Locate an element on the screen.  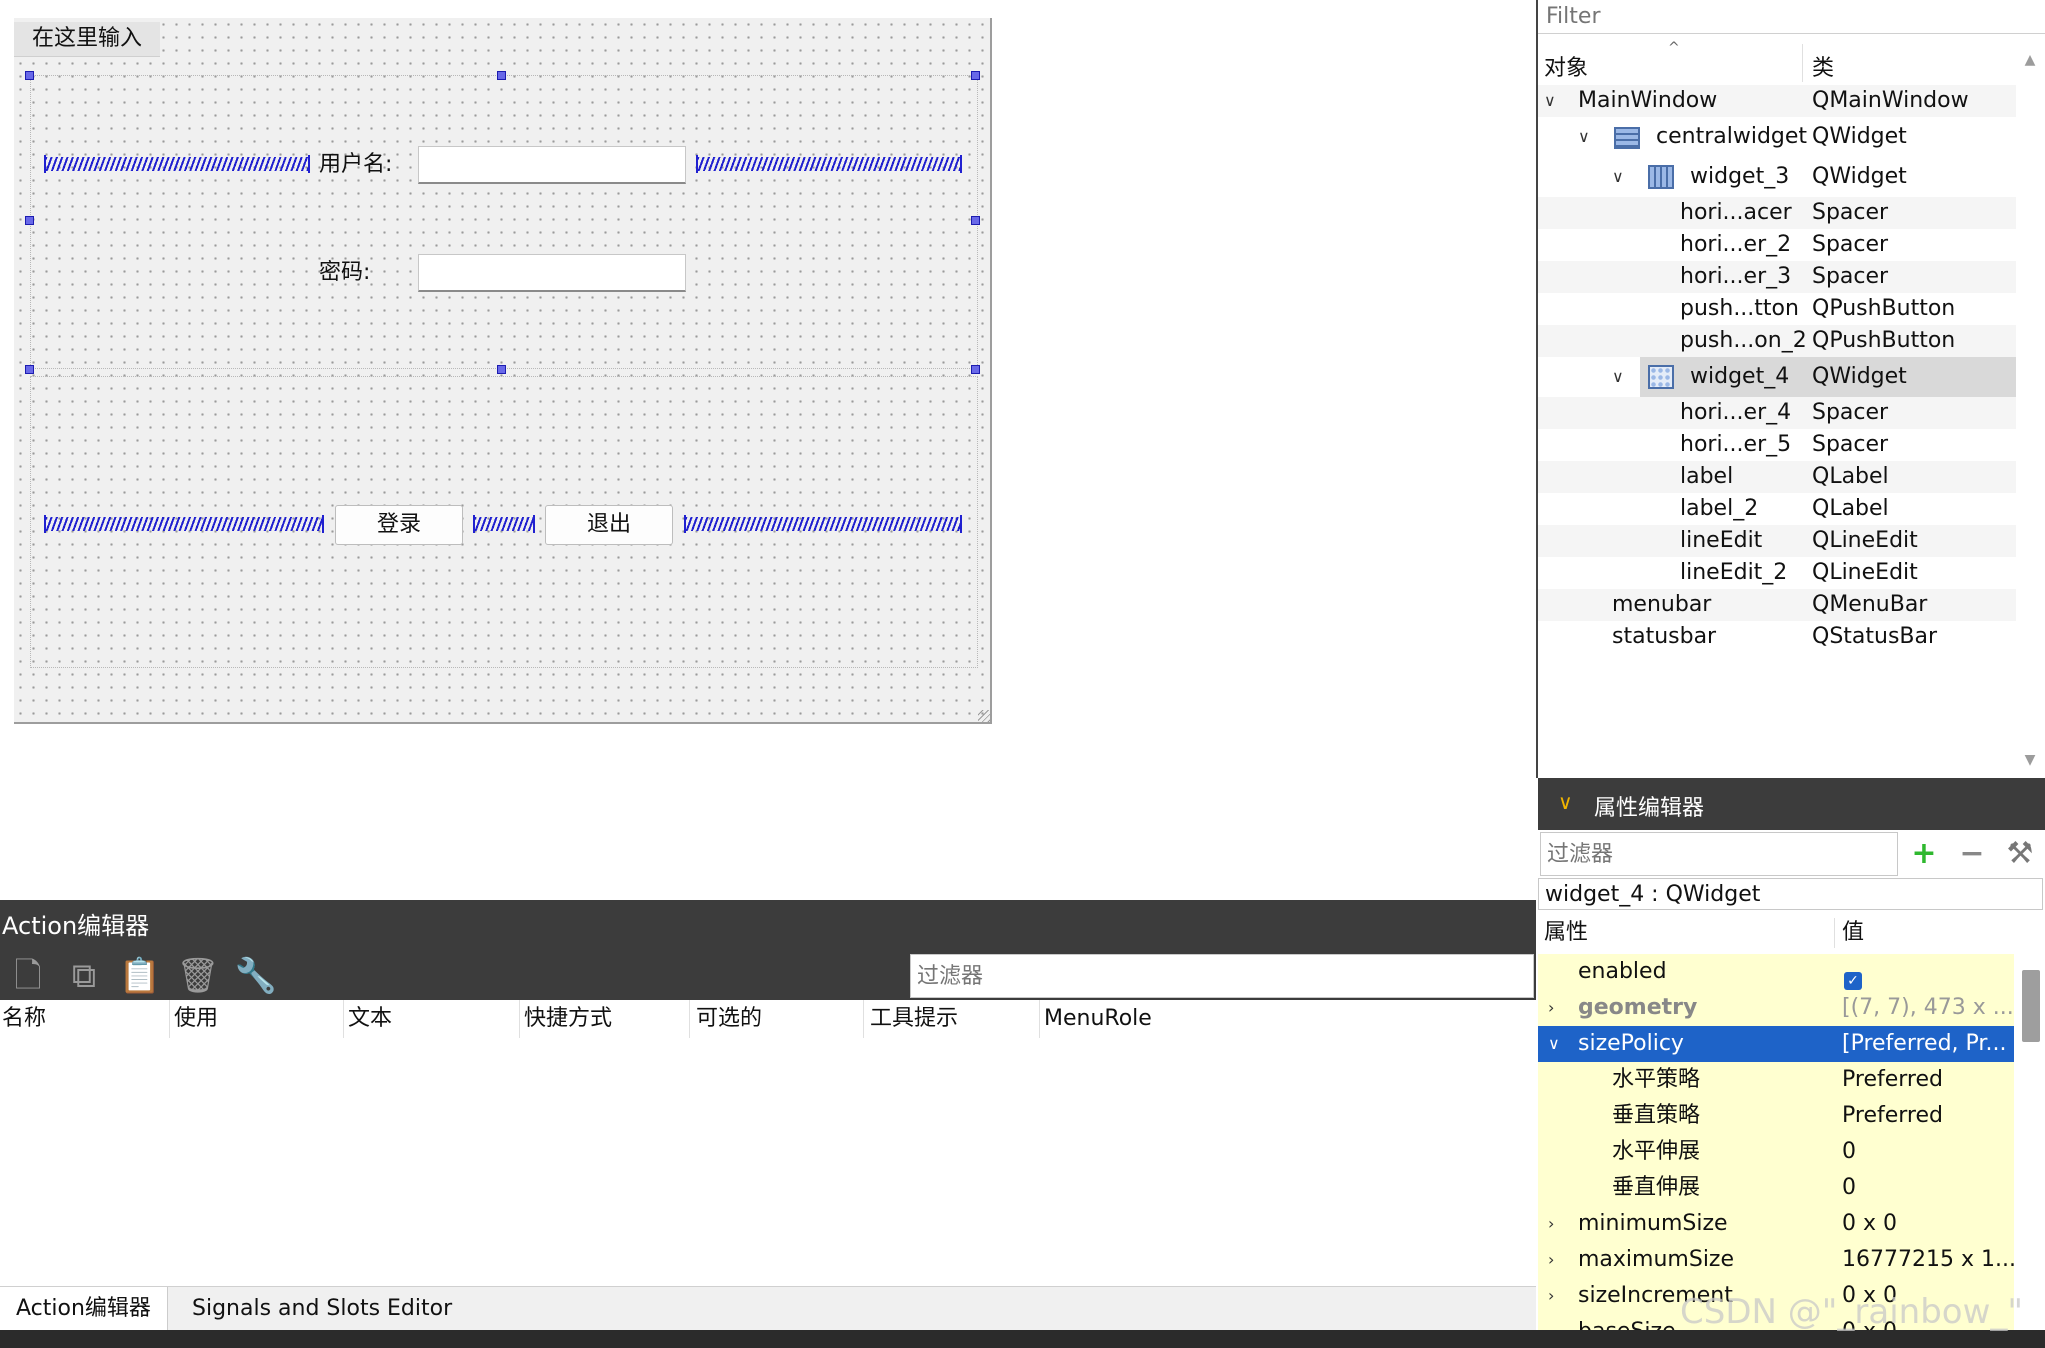
tree-row-centralwidget: ∨ centralwidget QWidget is located at coordinates (1777, 137).